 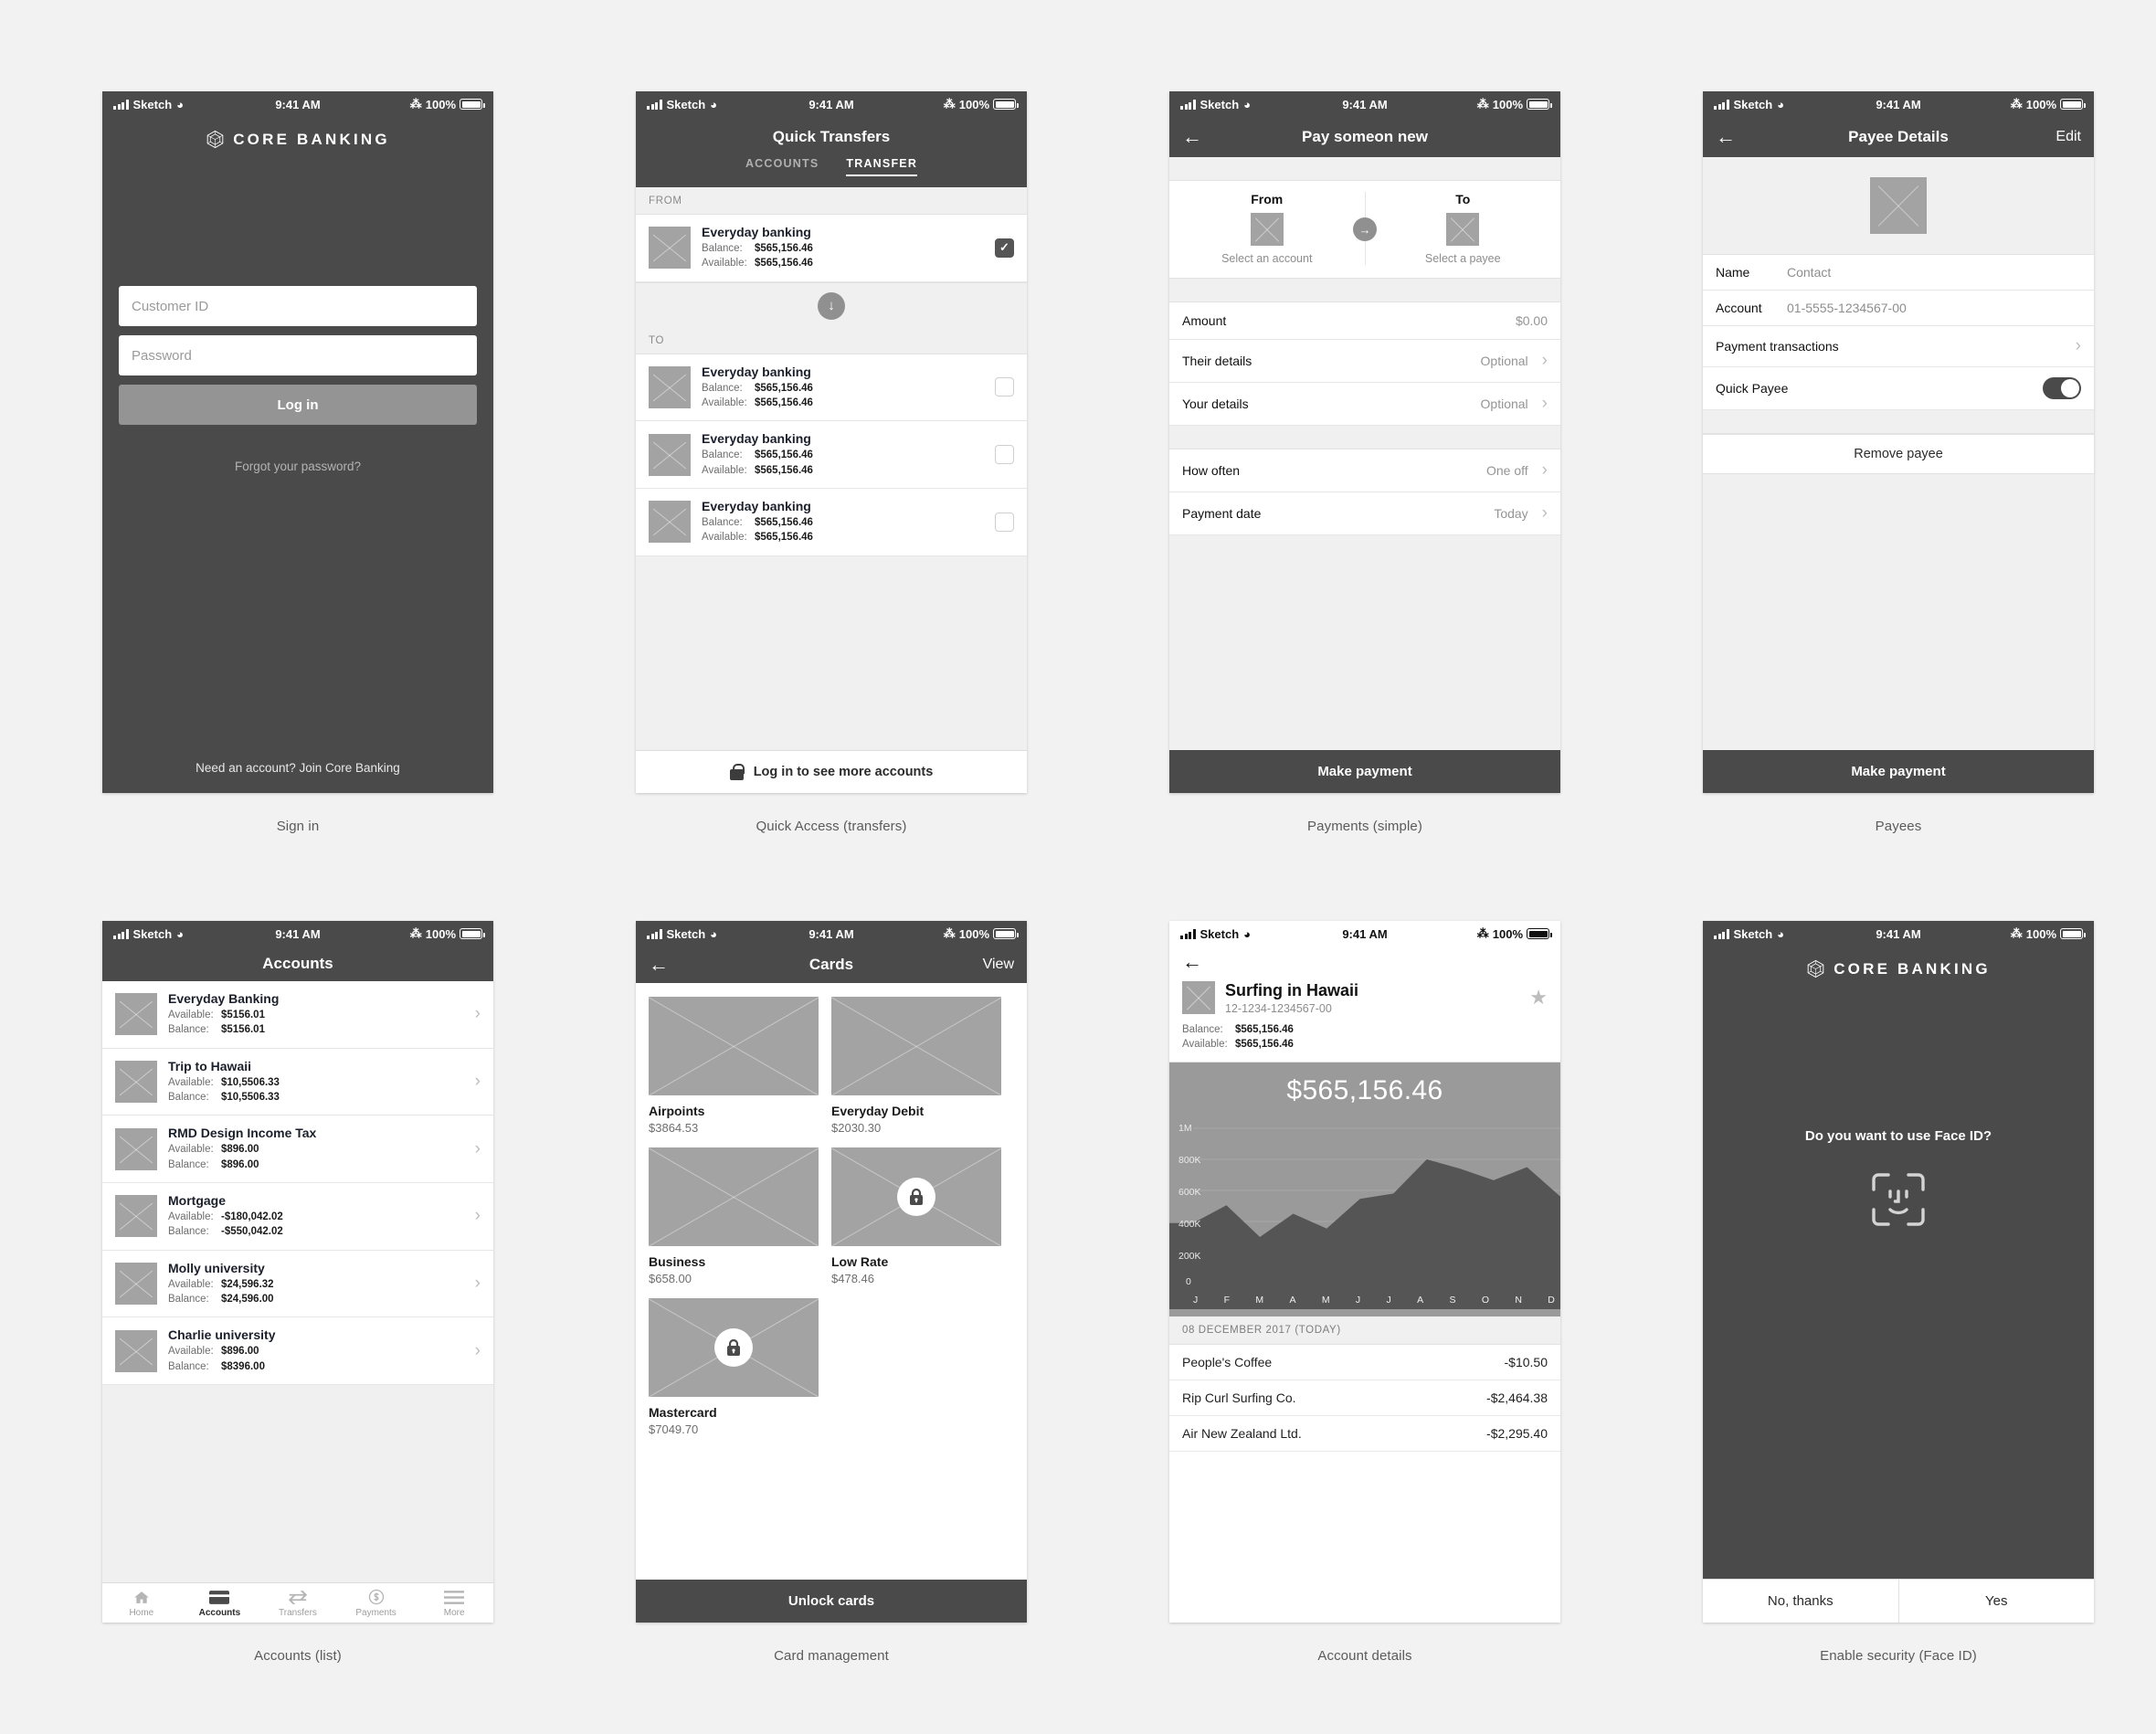 I want to click on from-selector: From Select an account, so click(x=1267, y=228).